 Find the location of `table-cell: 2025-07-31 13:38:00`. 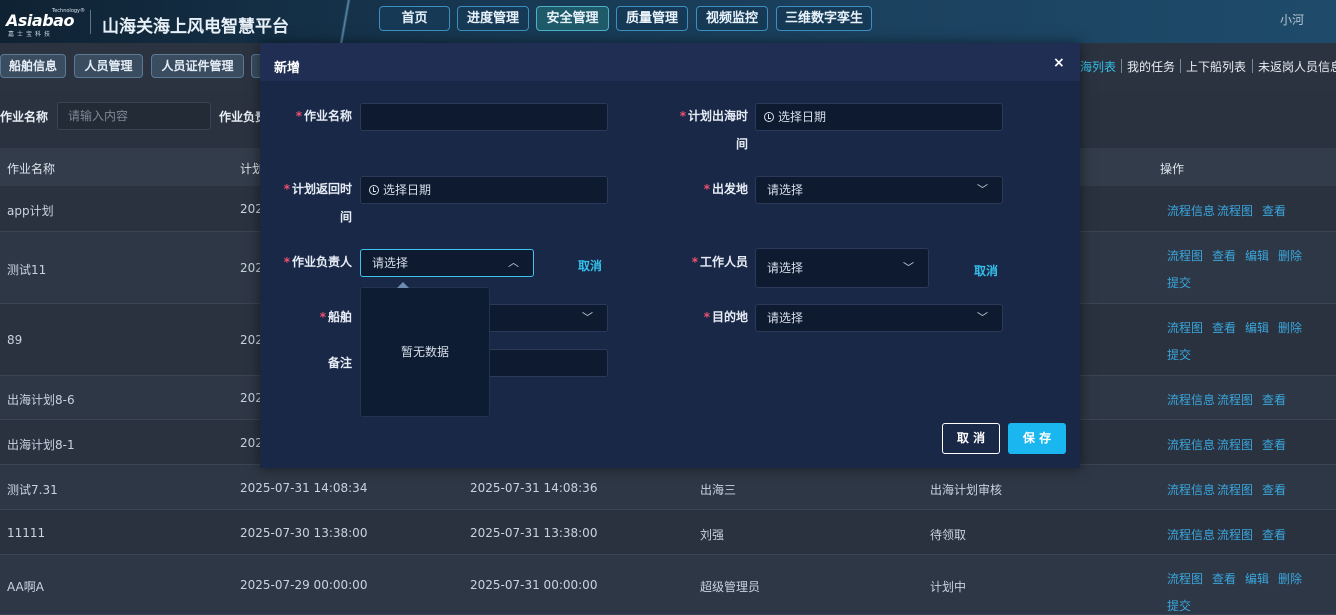

table-cell: 2025-07-31 13:38:00 is located at coordinates (534, 533).